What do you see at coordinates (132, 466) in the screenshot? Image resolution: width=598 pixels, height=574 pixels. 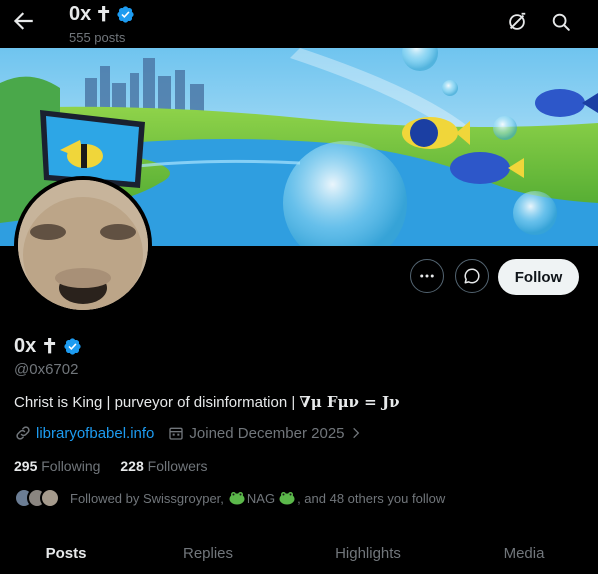 I see `followers-count: 228` at bounding box center [132, 466].